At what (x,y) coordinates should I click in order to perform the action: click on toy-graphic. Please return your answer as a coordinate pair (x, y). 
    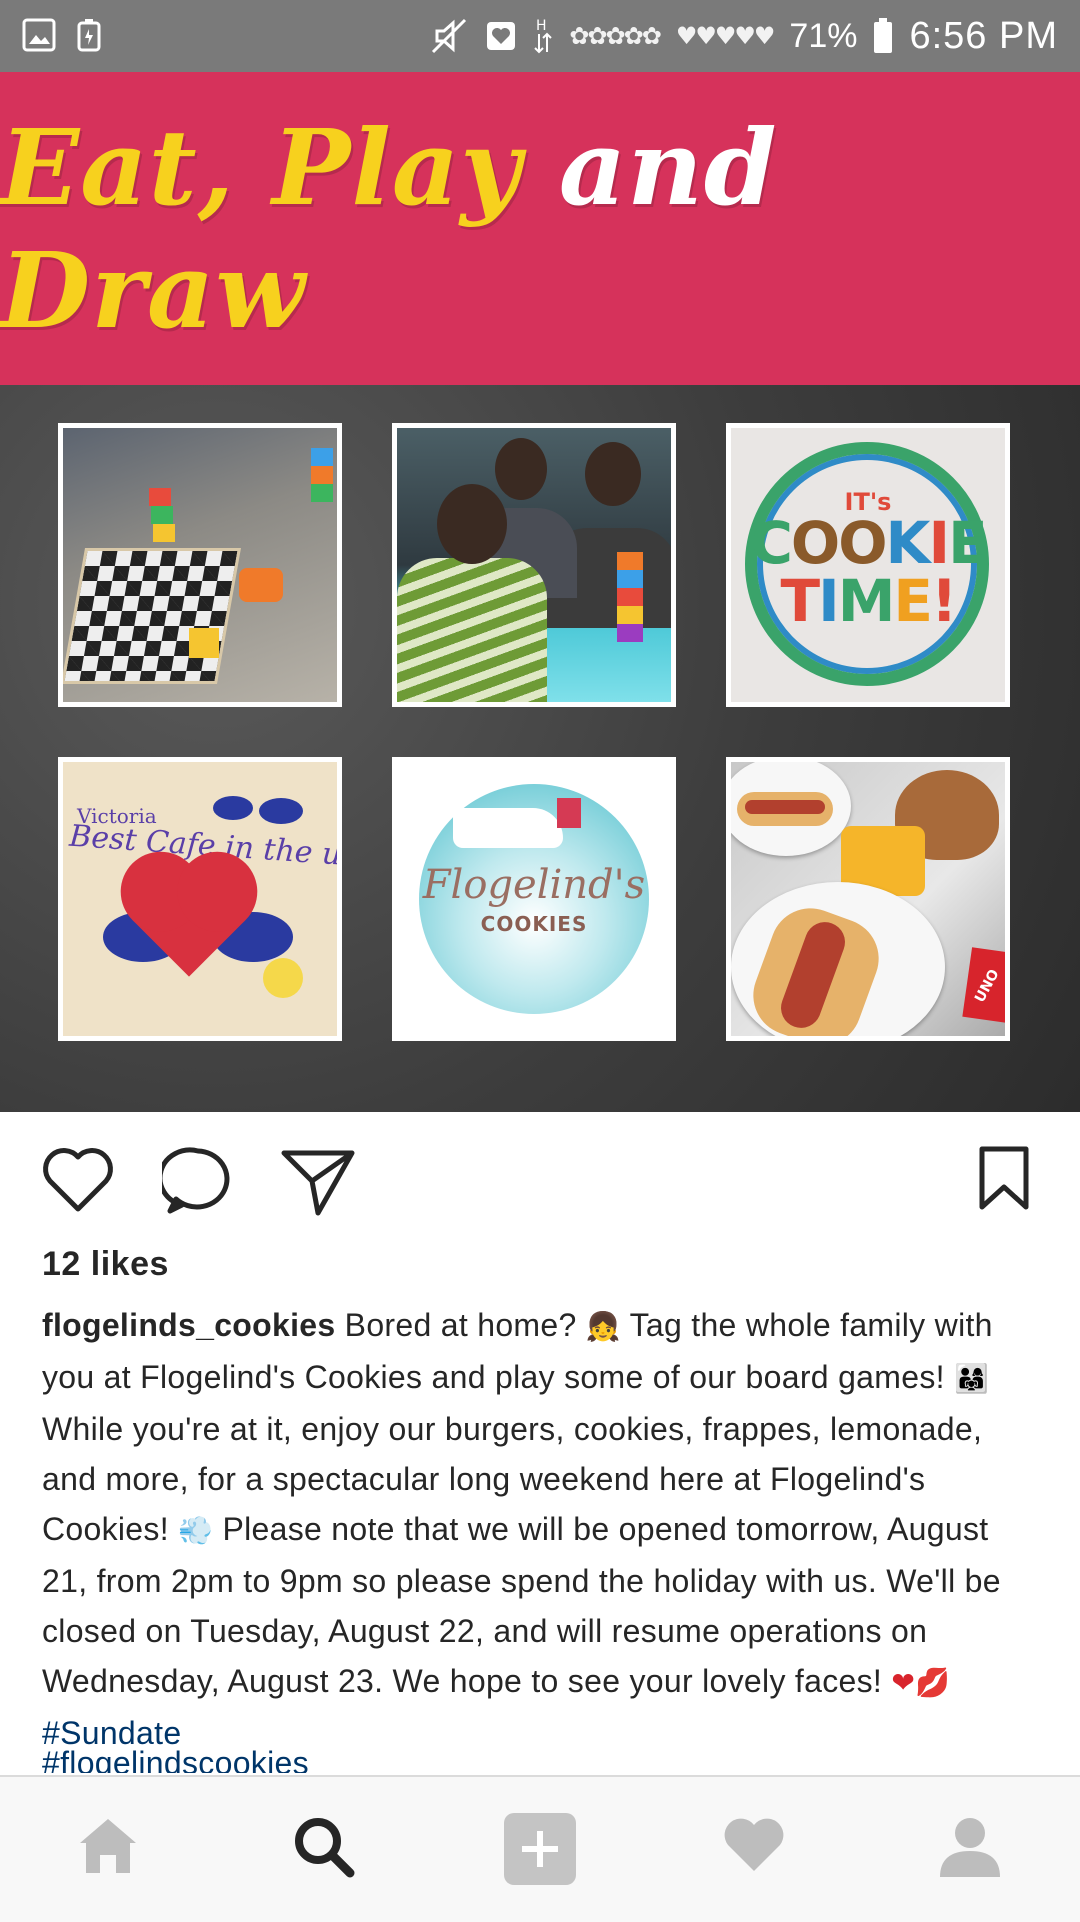
    Looking at the image, I should click on (261, 585).